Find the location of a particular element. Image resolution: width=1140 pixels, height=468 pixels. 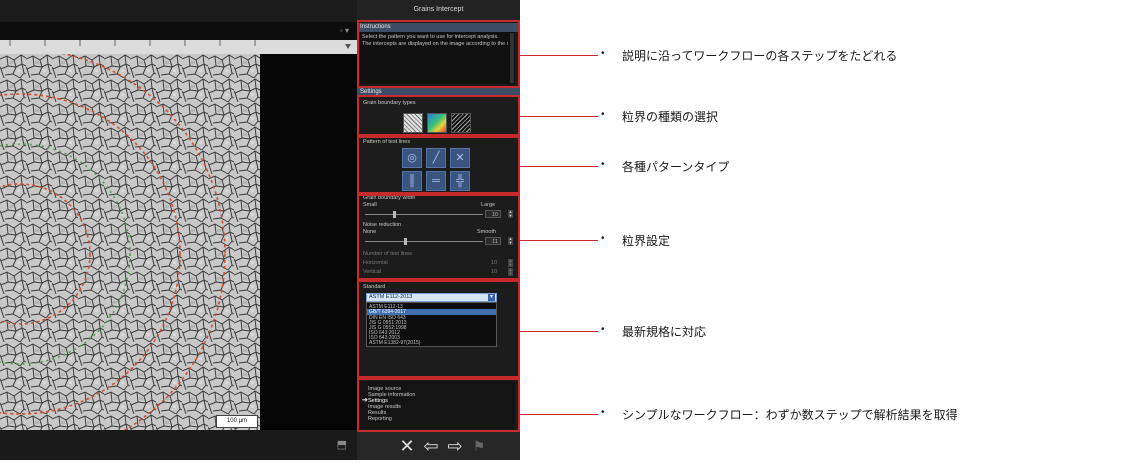

highlight-patterns is located at coordinates (438, 165).